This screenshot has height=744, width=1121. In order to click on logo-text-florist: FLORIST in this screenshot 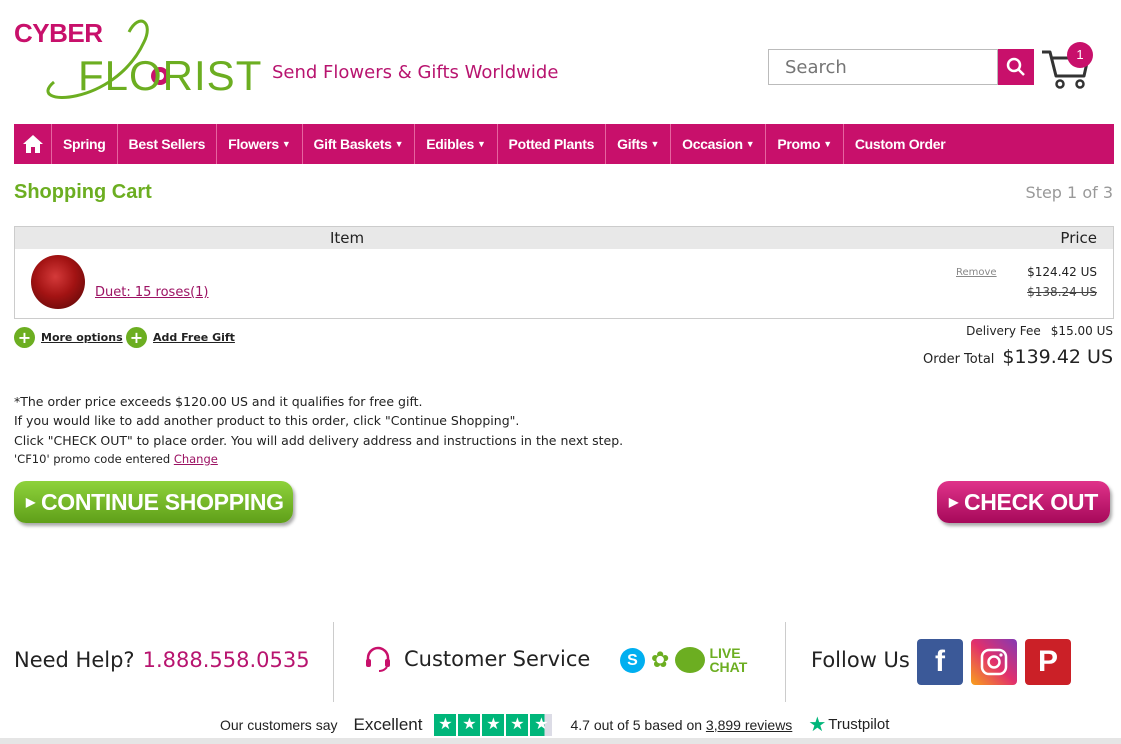, I will do `click(170, 75)`.